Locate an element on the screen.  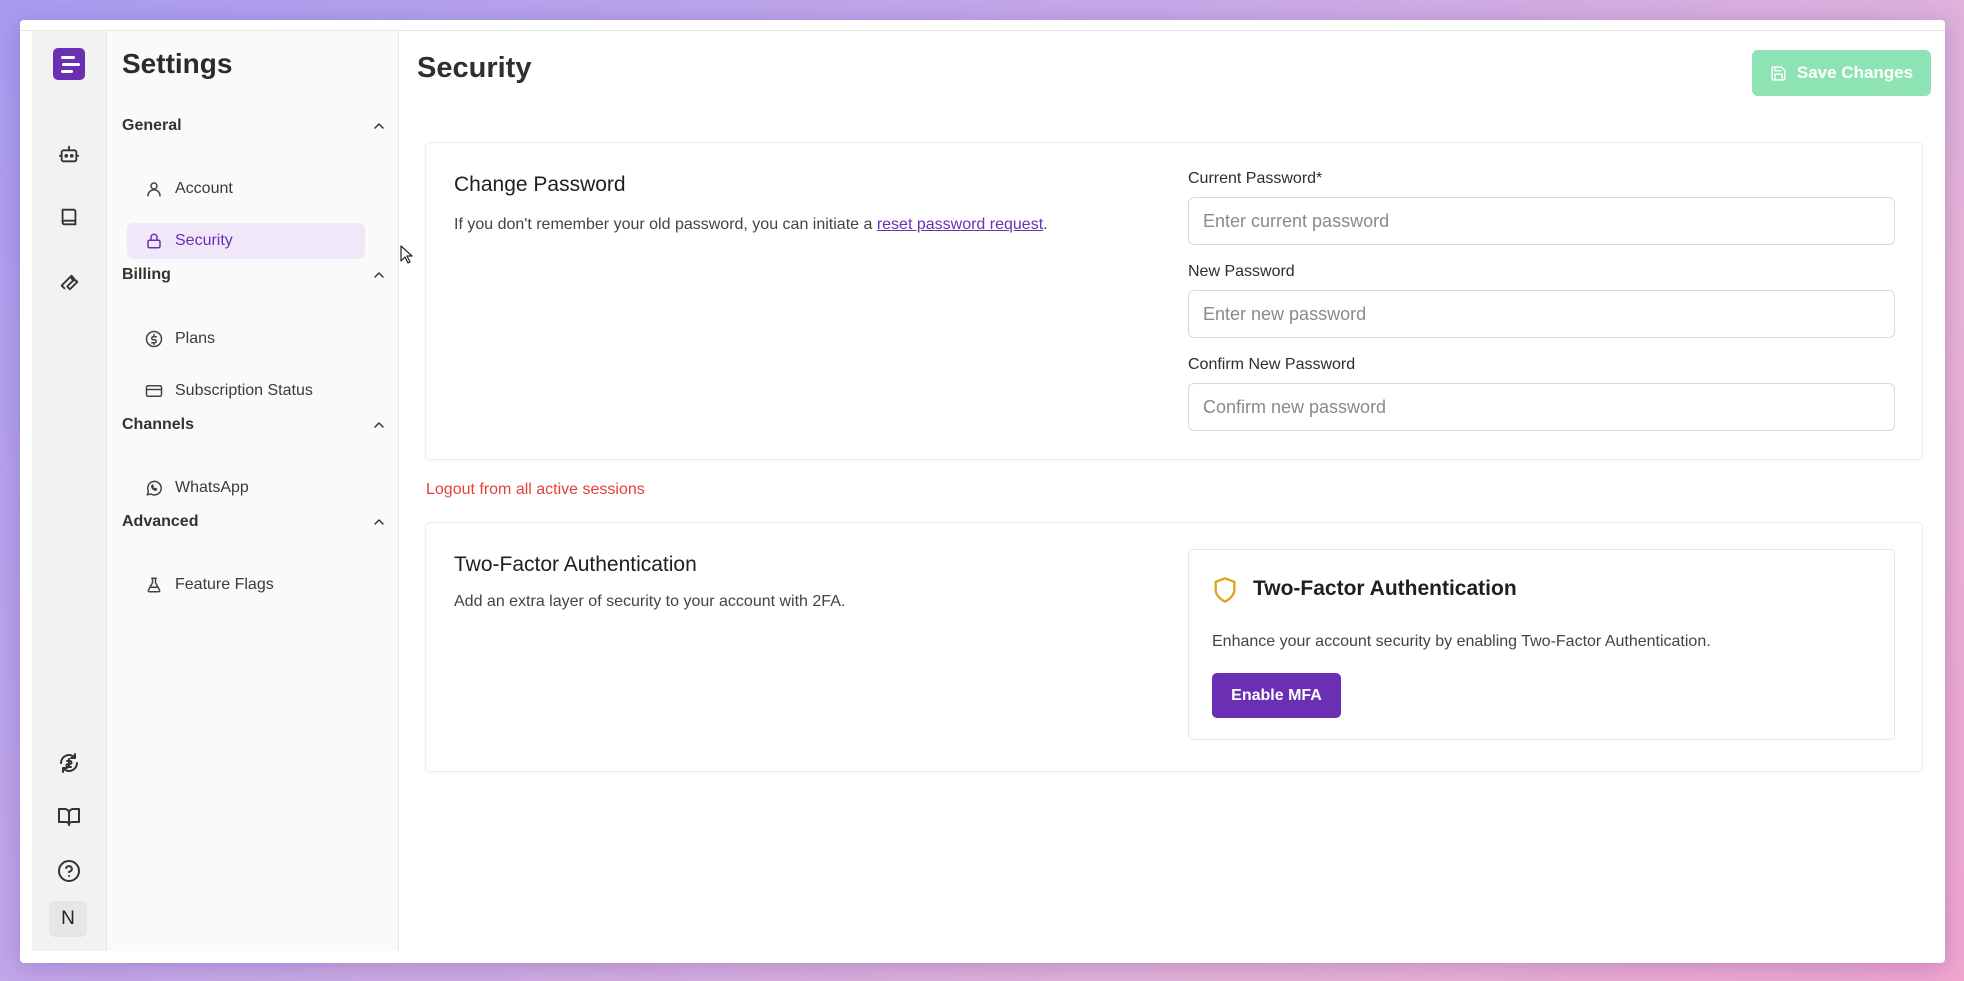
icon-rail: N is located at coordinates (69, 491).